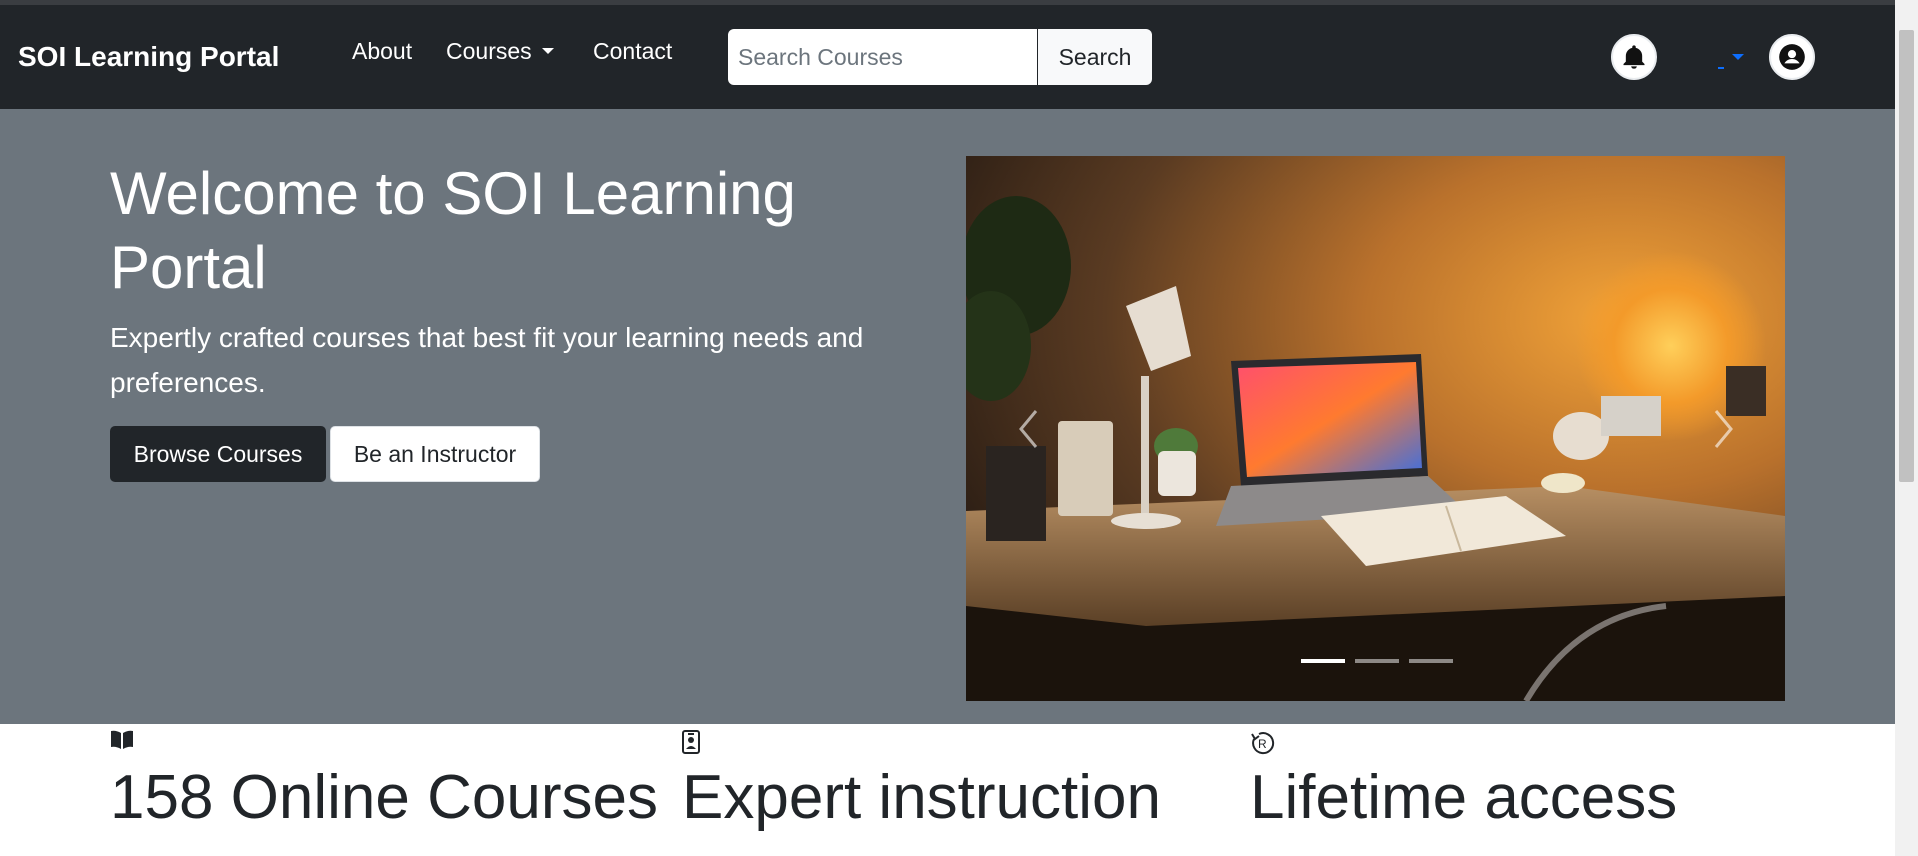  Describe the element at coordinates (382, 51) in the screenshot. I see `nav-link-about: About` at that location.